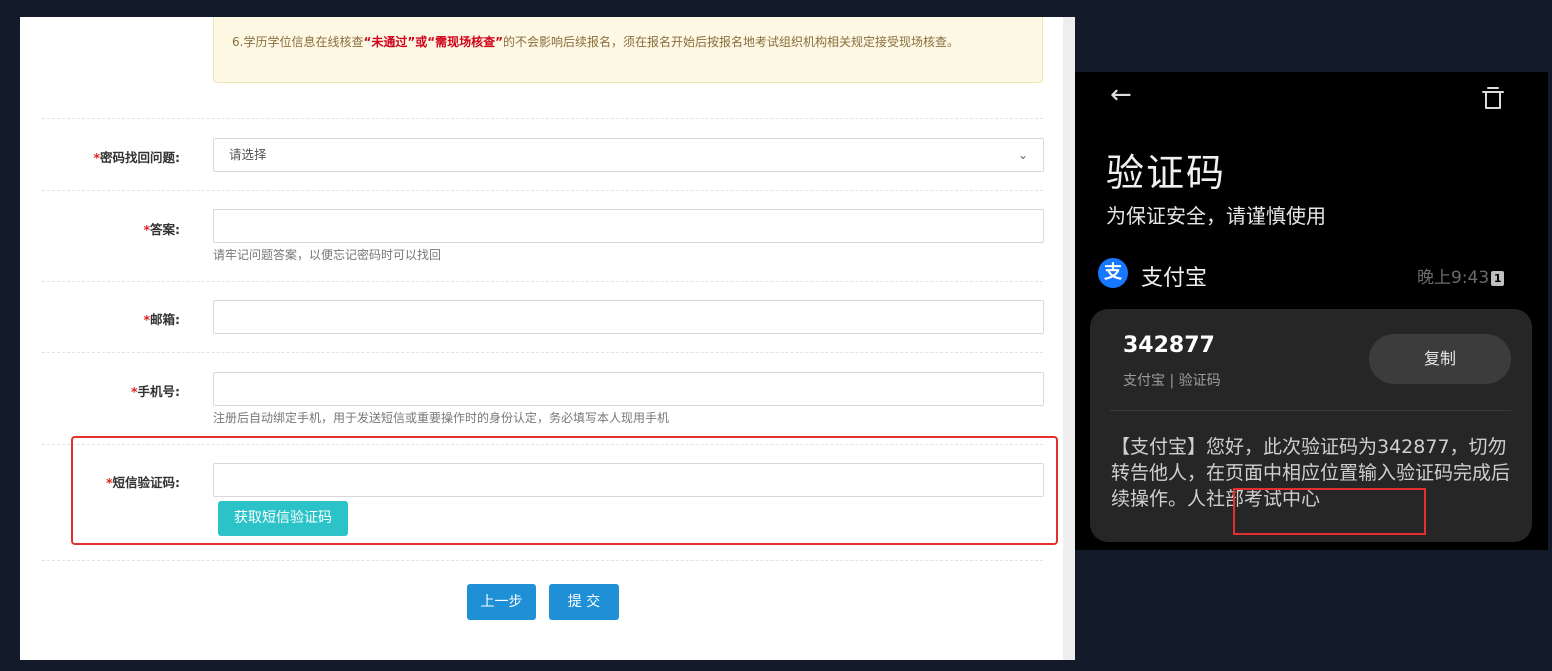 Image resolution: width=1552 pixels, height=671 pixels. Describe the element at coordinates (140, 157) in the screenshot. I see `question-label-text: 密码找回问题:` at that location.